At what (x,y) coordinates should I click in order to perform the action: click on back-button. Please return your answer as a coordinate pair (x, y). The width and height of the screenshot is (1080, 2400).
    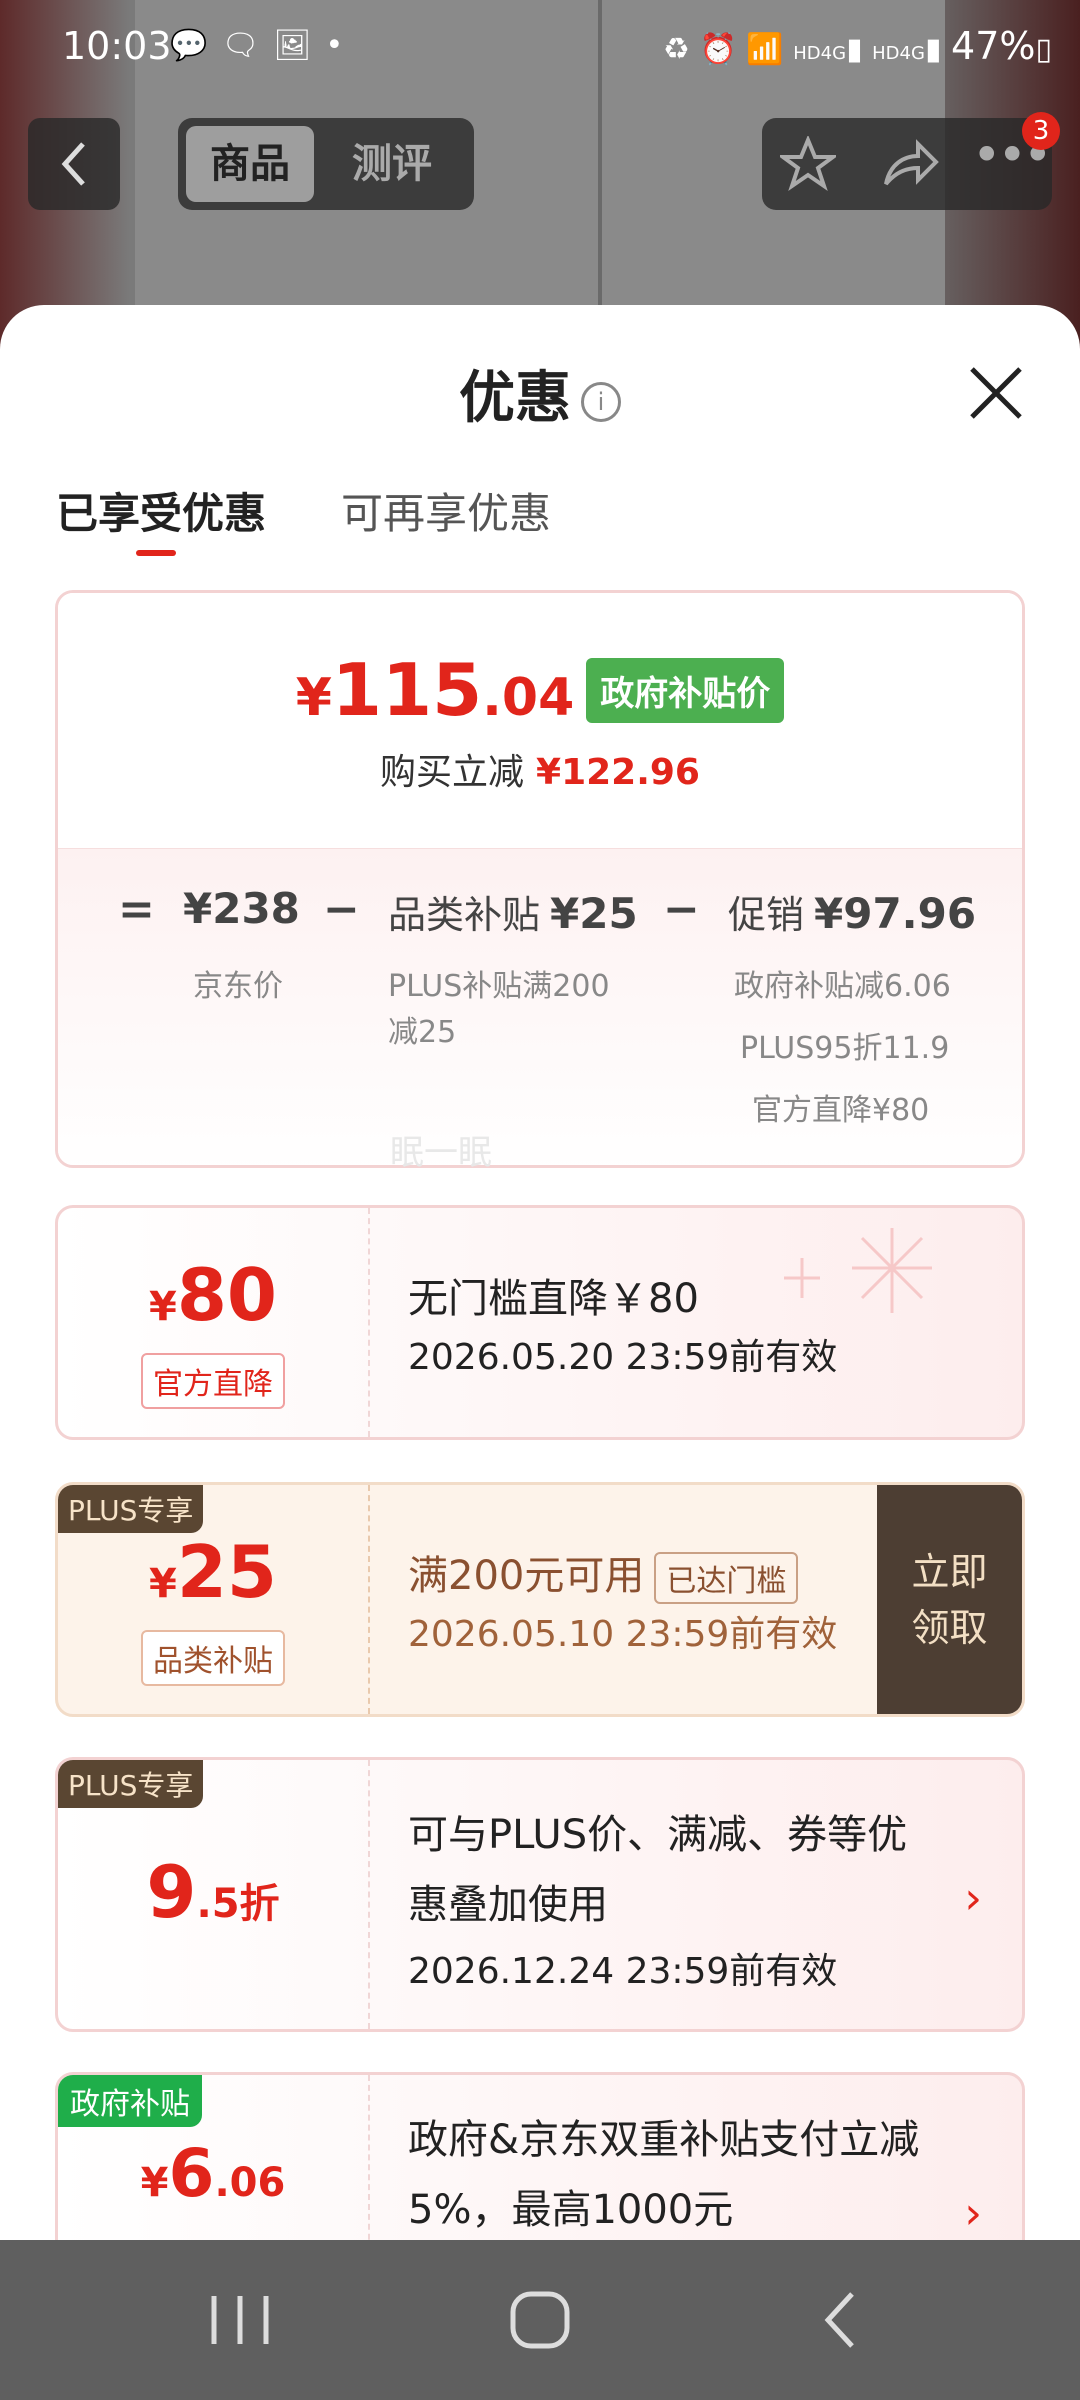
    Looking at the image, I should click on (74, 164).